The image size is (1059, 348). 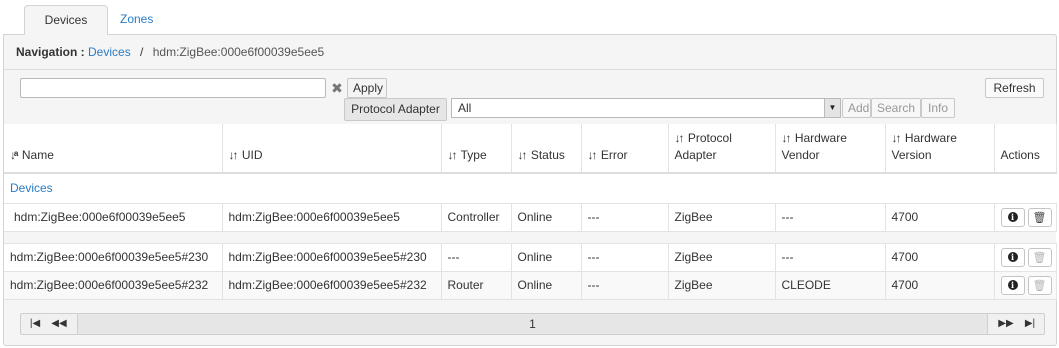 What do you see at coordinates (530, 237) in the screenshot?
I see `row-separator` at bounding box center [530, 237].